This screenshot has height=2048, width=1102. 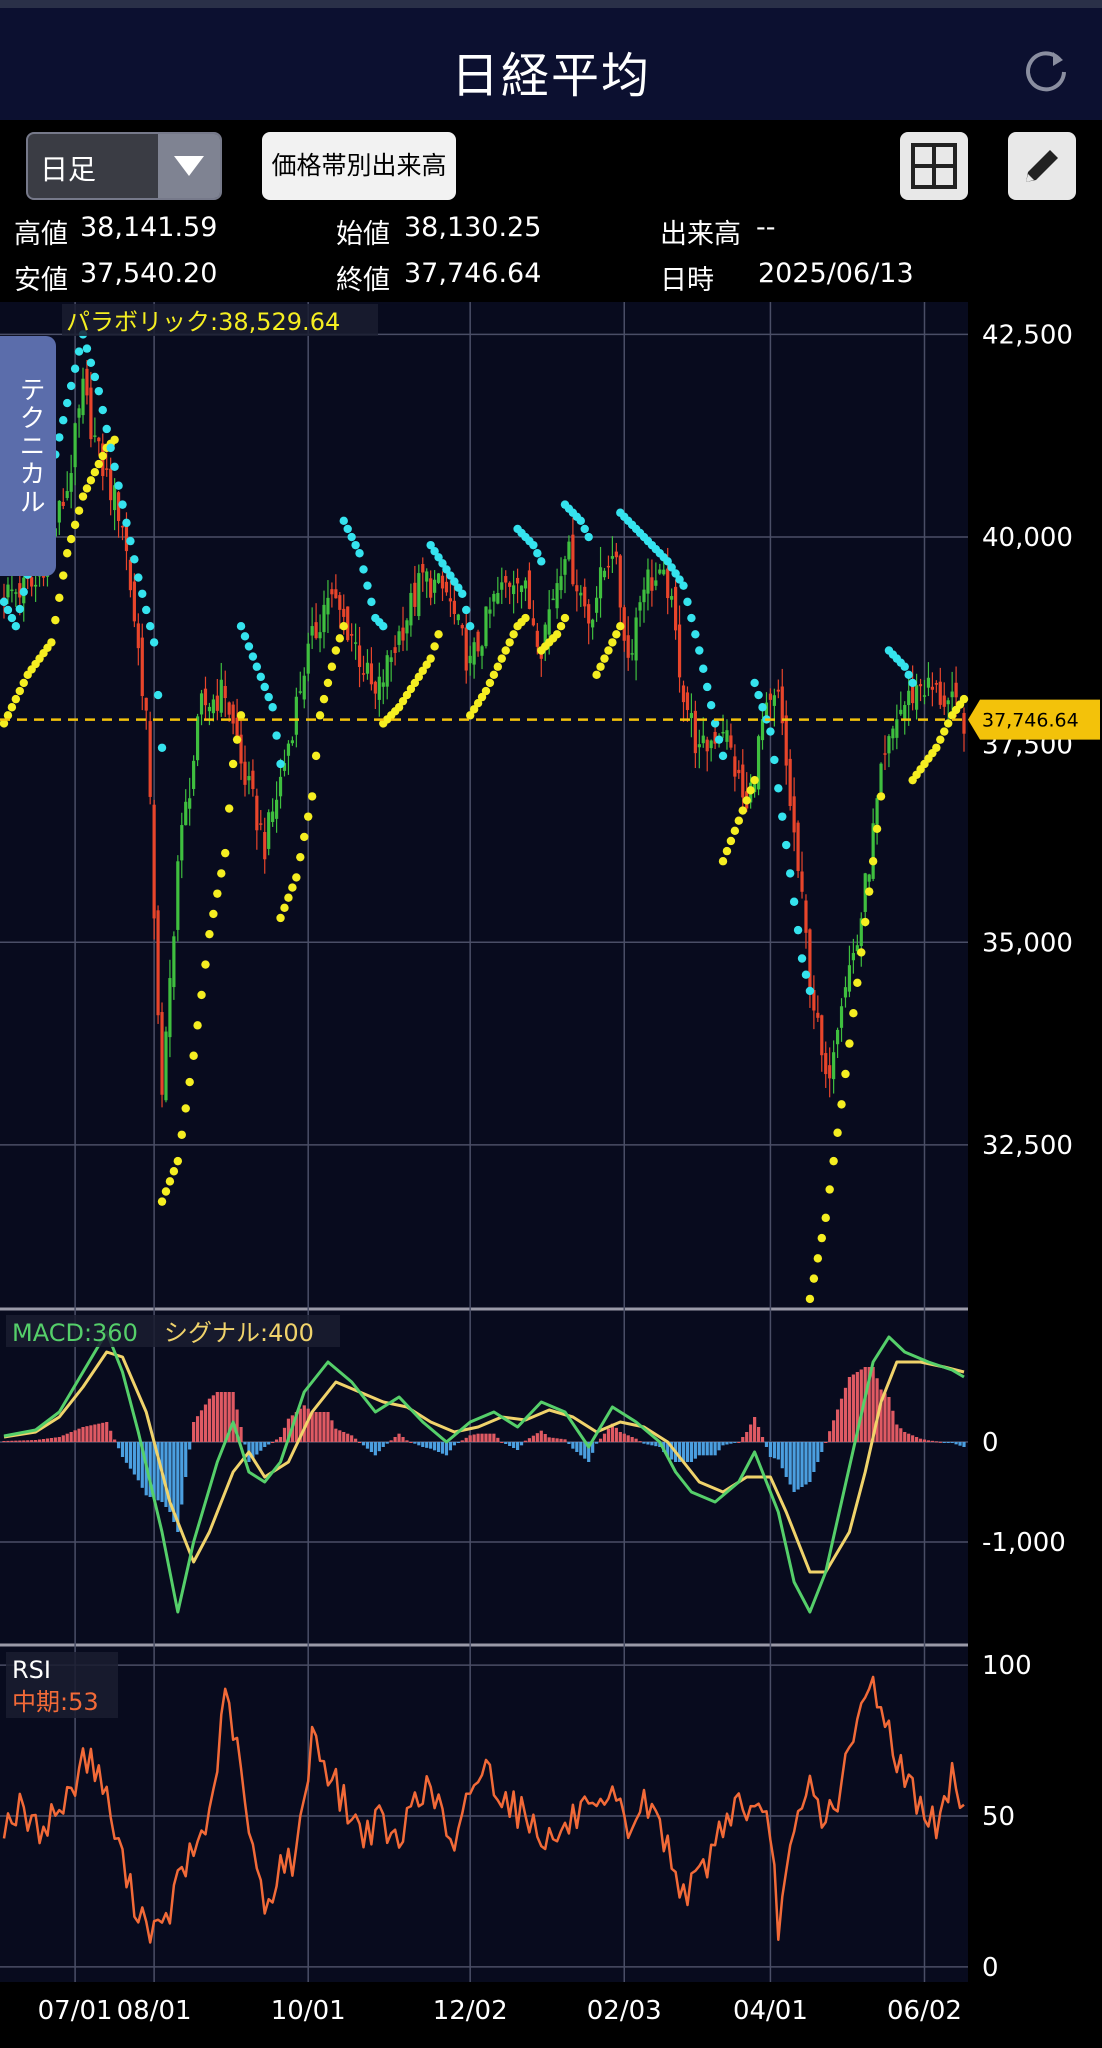 I want to click on dropdown-button, so click(x=189, y=166).